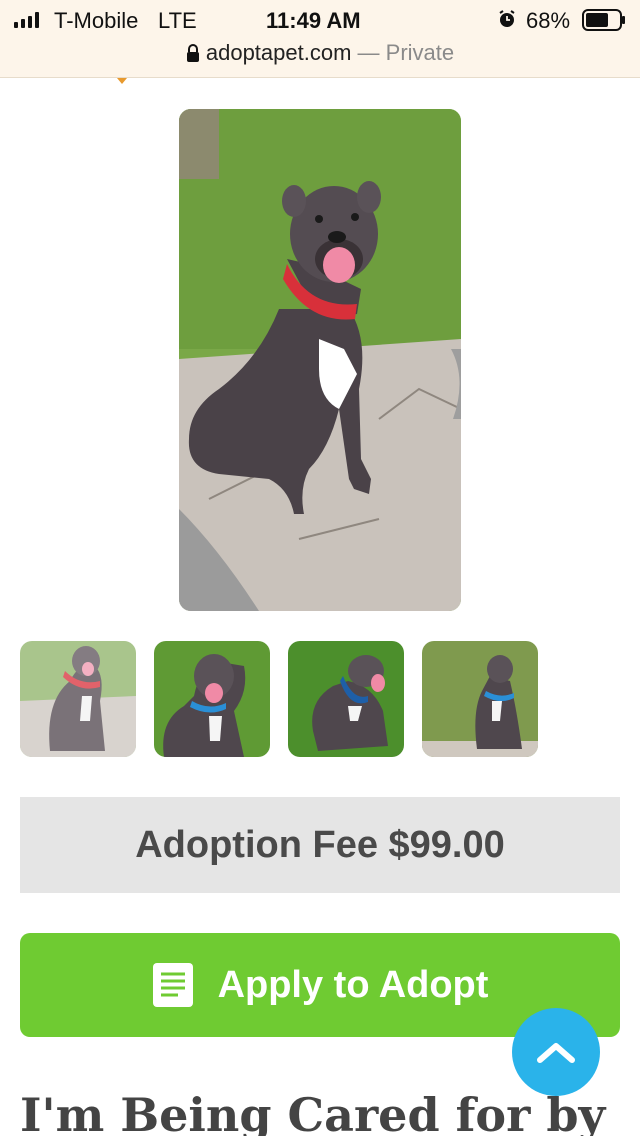 The height and width of the screenshot is (1136, 640). Describe the element at coordinates (313, 1112) in the screenshot. I see `caretaker-section-heading: I'm Being Cared for by` at that location.